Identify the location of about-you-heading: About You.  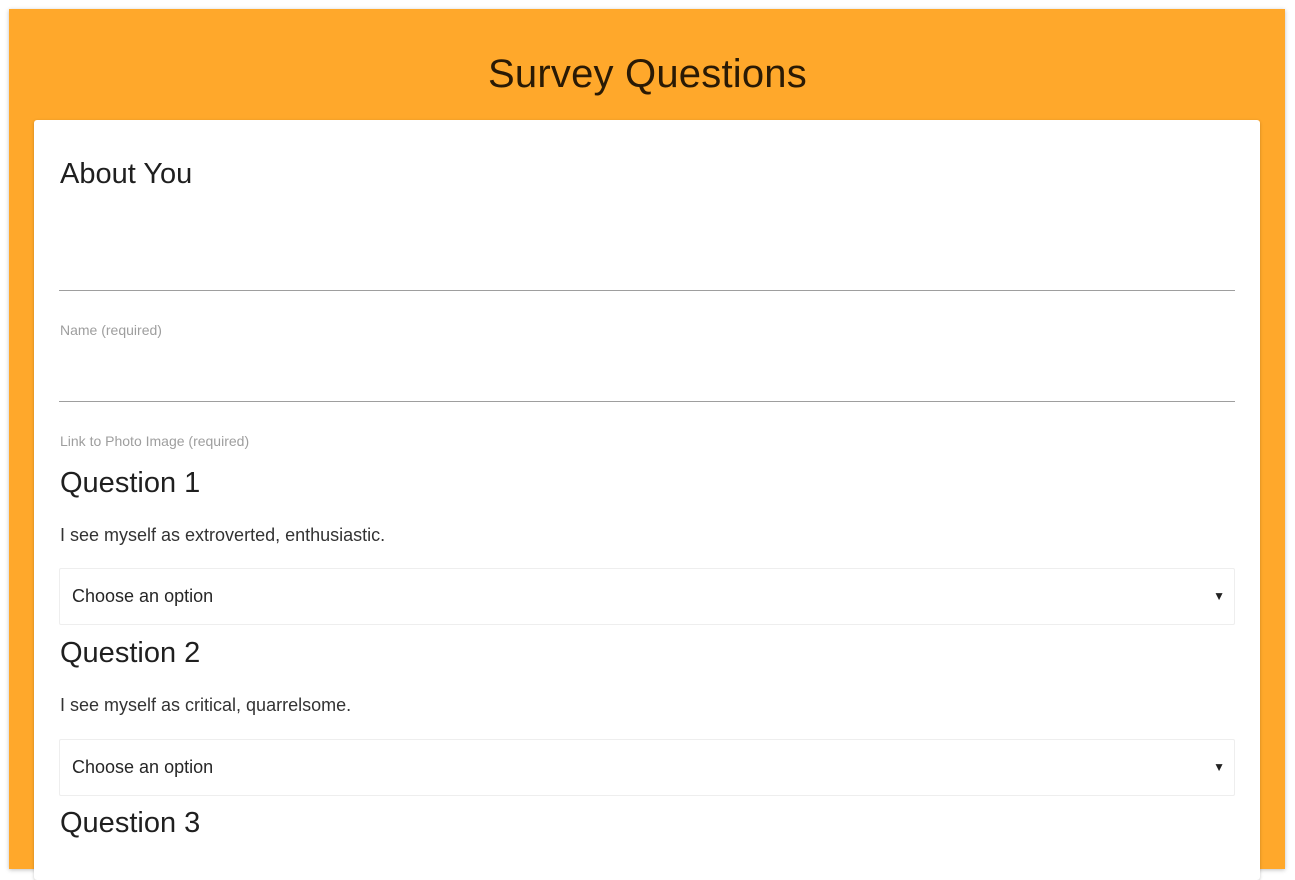
(126, 174).